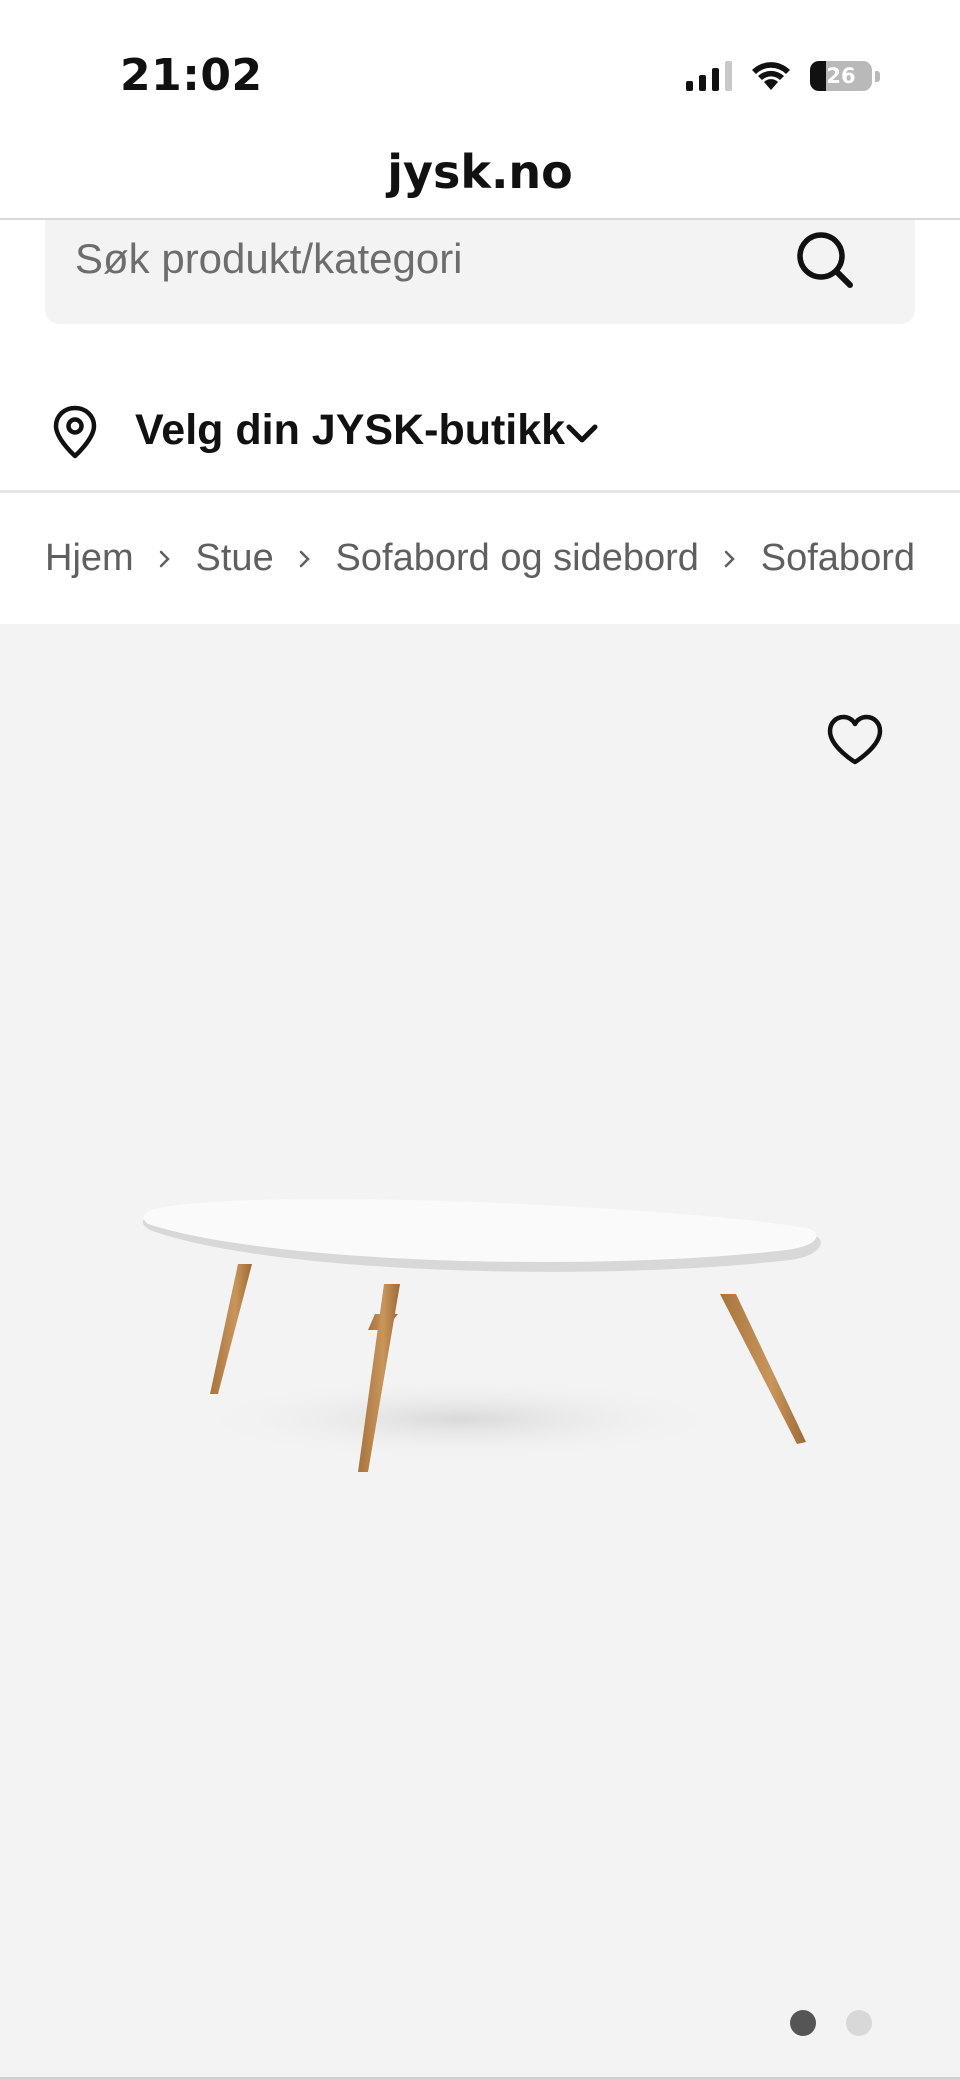 The height and width of the screenshot is (2079, 960). What do you see at coordinates (191, 75) in the screenshot?
I see `status-time: 21:02` at bounding box center [191, 75].